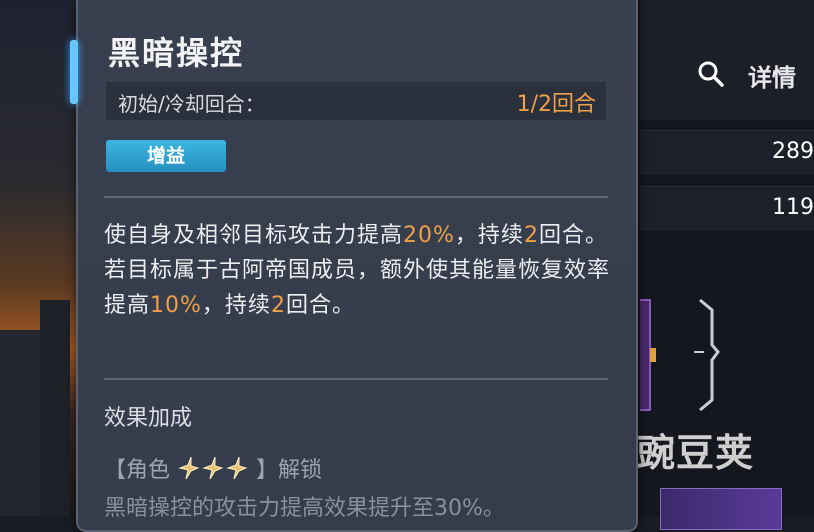 This screenshot has width=814, height=532. What do you see at coordinates (320, 305) in the screenshot?
I see `description-text: 回合。` at bounding box center [320, 305].